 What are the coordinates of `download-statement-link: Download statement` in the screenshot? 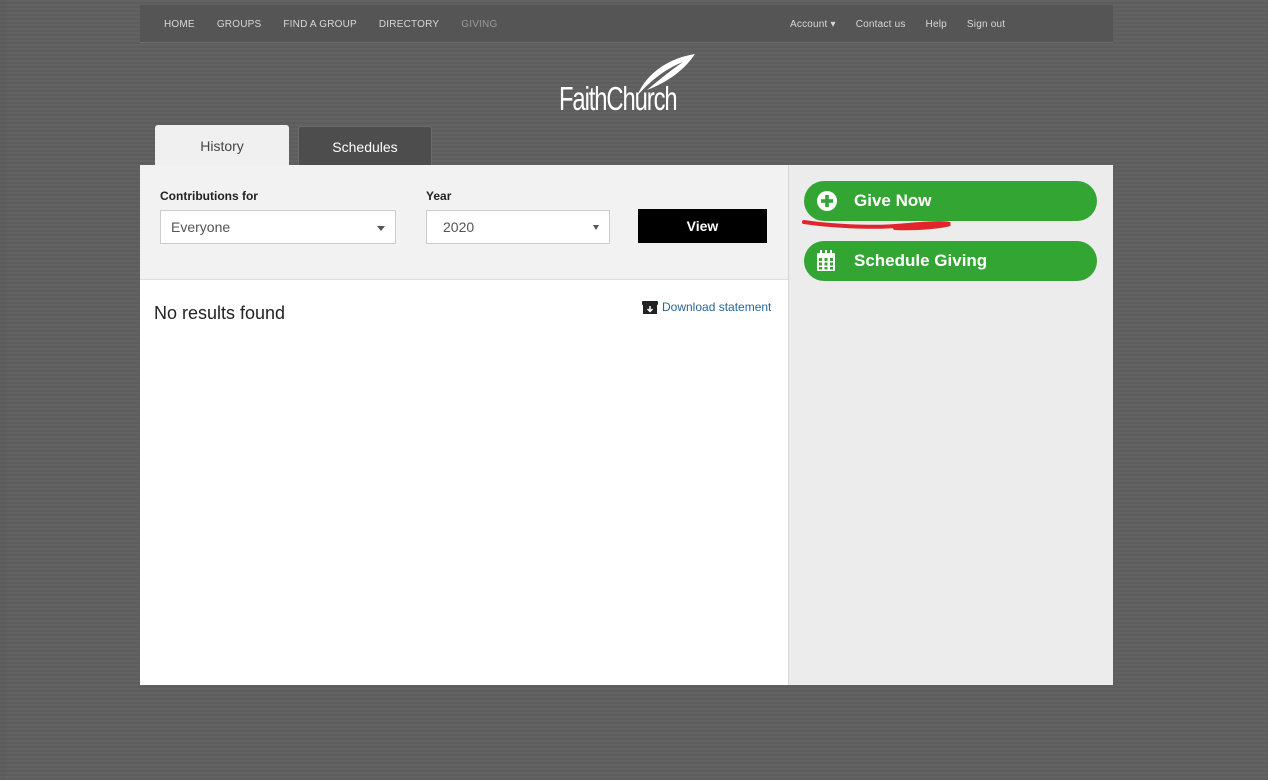 It's located at (706, 307).